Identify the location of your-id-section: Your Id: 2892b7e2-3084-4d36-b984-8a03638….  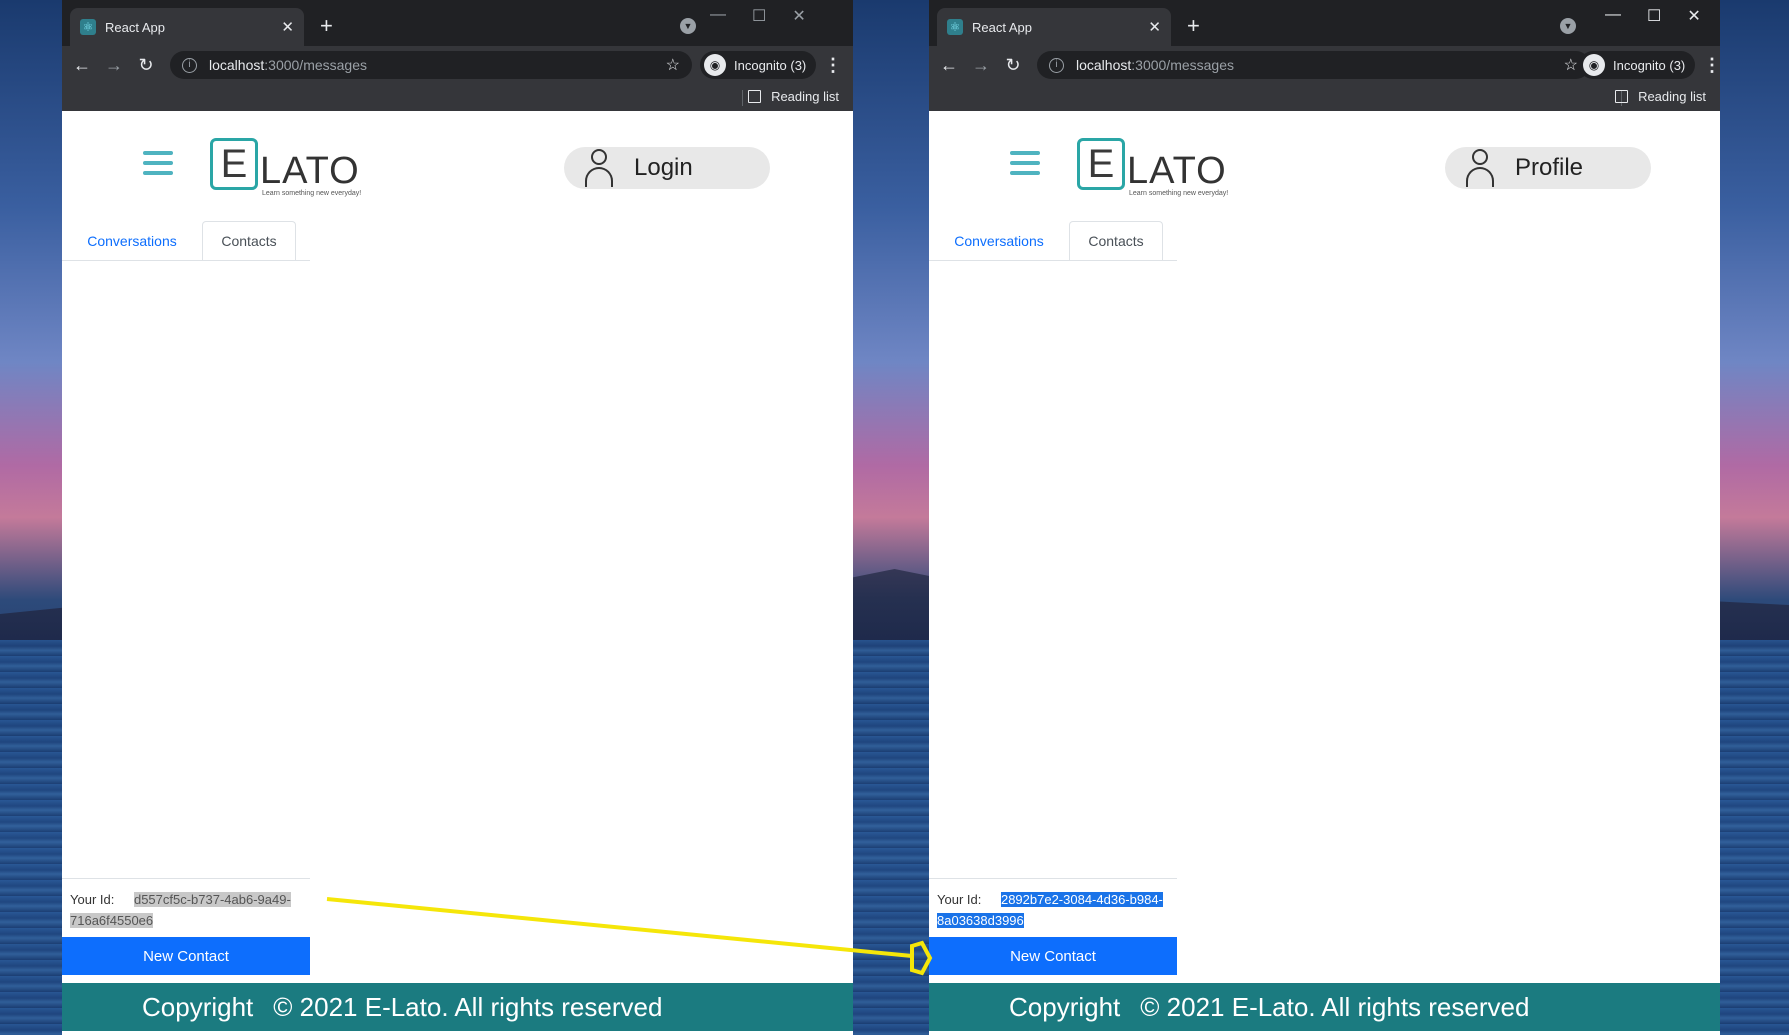
(1053, 908).